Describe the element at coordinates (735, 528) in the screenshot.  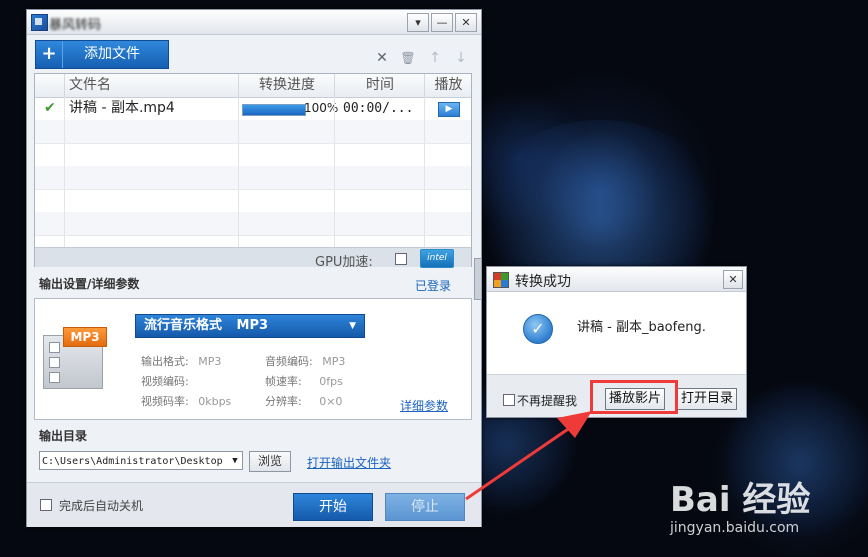
I see `watermark-url: jingyan.baidu.com` at that location.